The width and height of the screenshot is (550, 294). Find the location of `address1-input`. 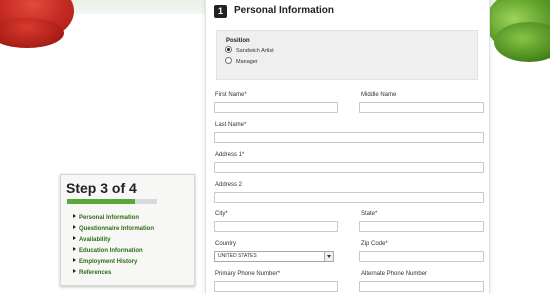

address1-input is located at coordinates (349, 167).